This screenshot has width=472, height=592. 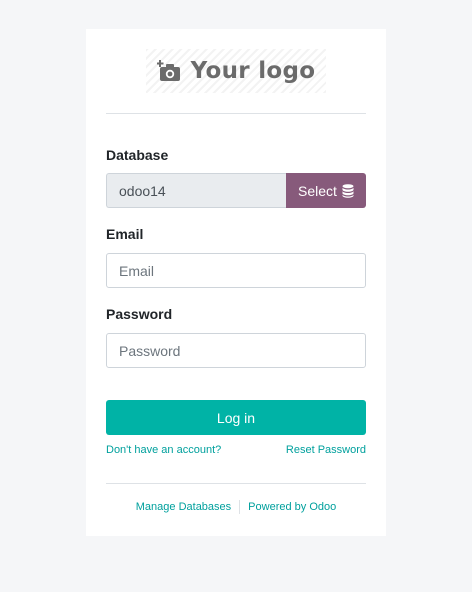 I want to click on header-divider, so click(x=236, y=113).